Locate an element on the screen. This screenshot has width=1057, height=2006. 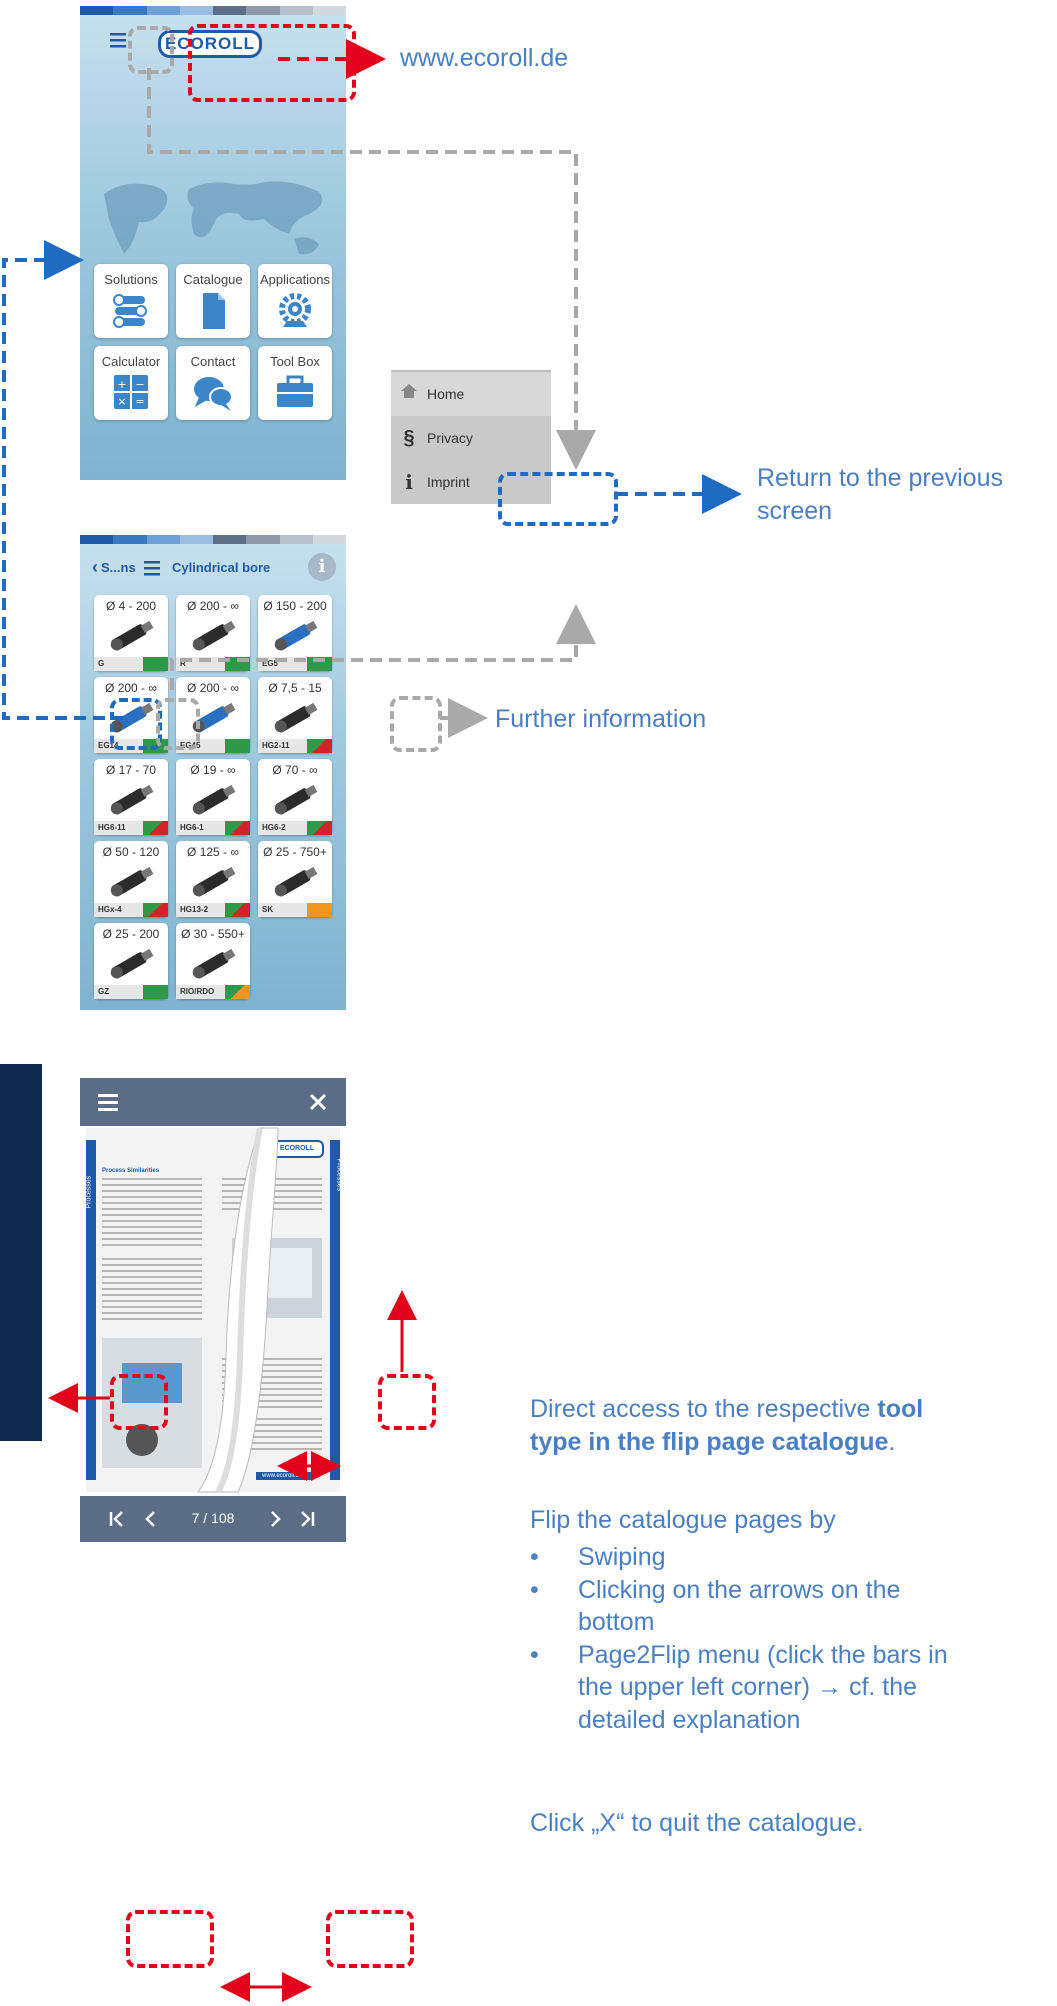
direct-access-end: . is located at coordinates (892, 1441).